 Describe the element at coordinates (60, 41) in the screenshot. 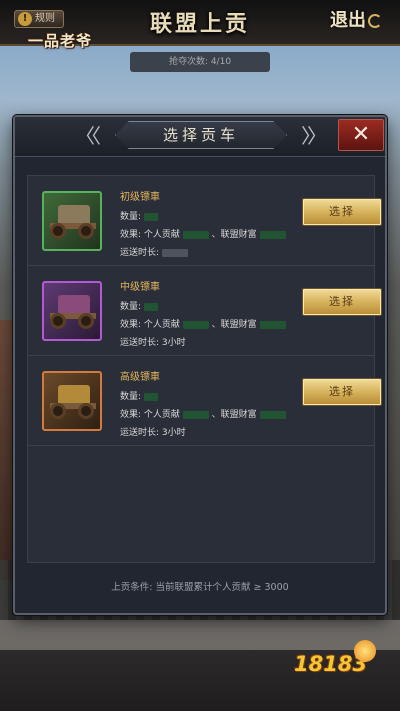

I see `game-logo: 一品老爷` at that location.